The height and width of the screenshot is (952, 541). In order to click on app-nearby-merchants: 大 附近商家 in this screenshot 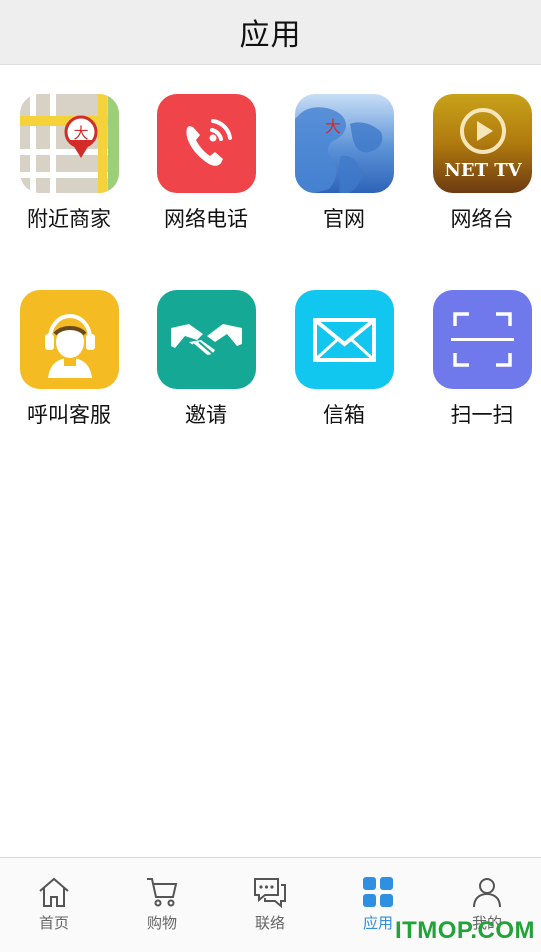, I will do `click(69, 163)`.